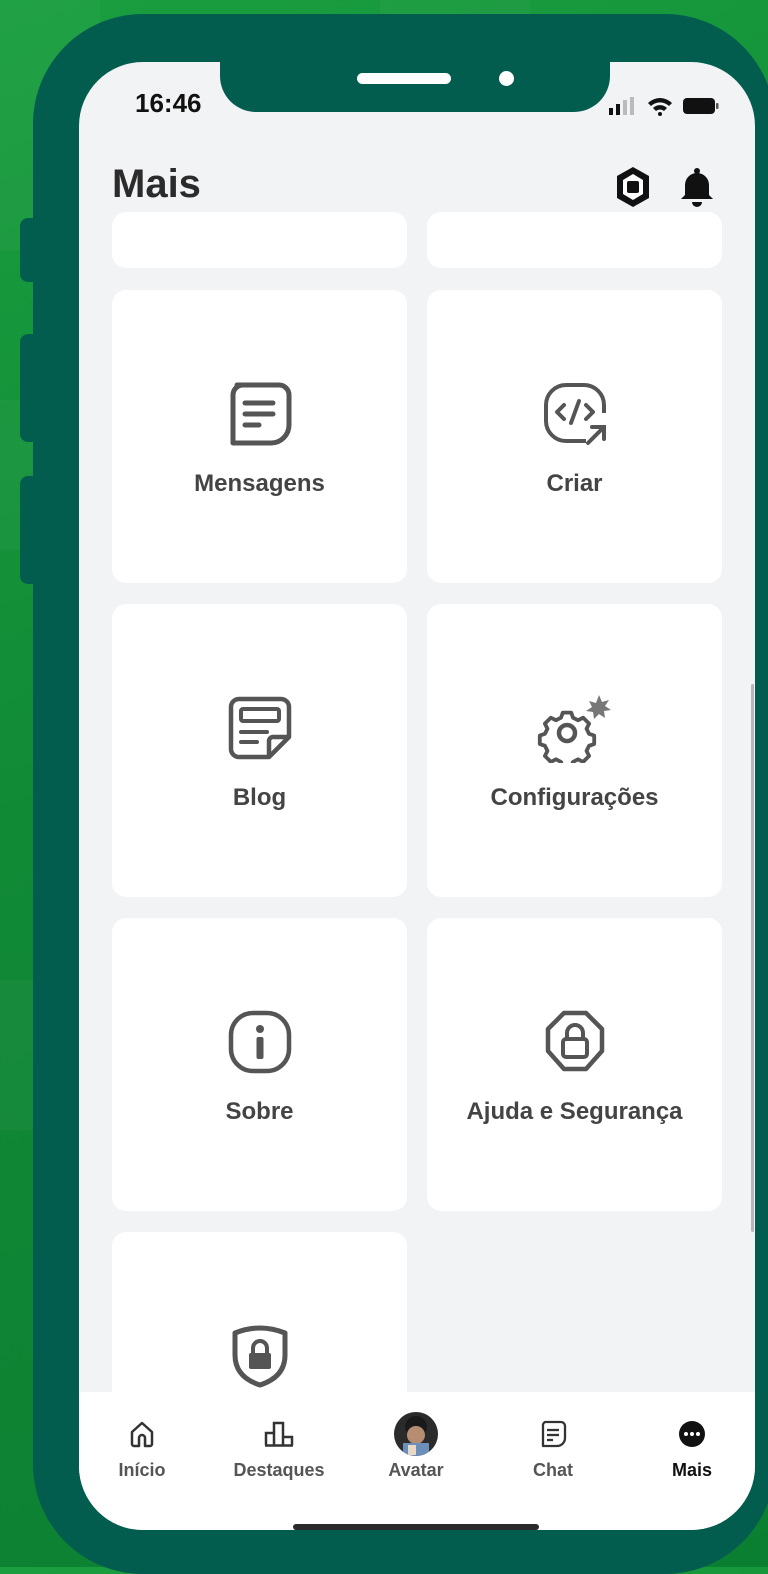 The height and width of the screenshot is (1574, 768). I want to click on battery-icon, so click(701, 108).